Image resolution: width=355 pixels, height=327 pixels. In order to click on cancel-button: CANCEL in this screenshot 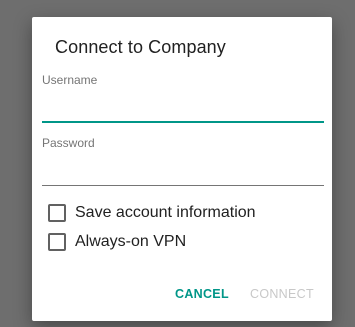, I will do `click(202, 294)`.